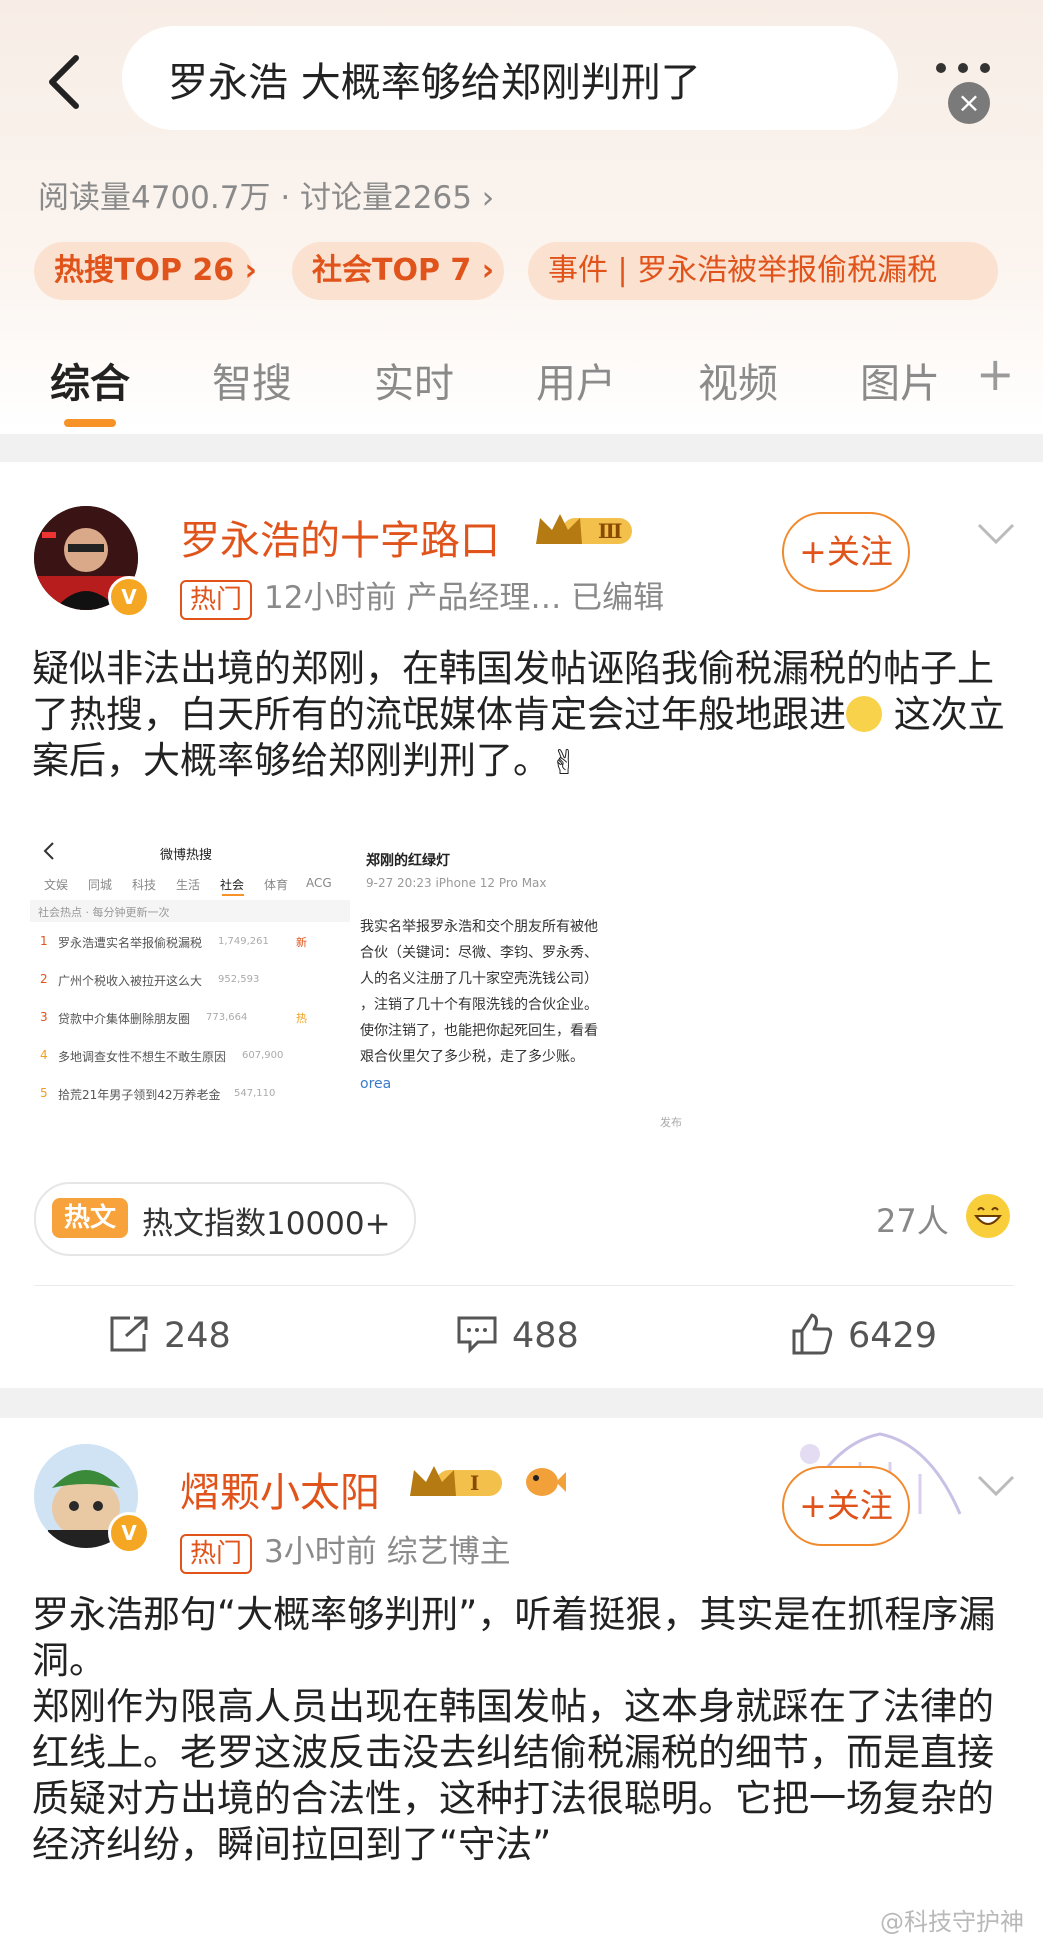  I want to click on level-text: Ⅲ, so click(610, 531).